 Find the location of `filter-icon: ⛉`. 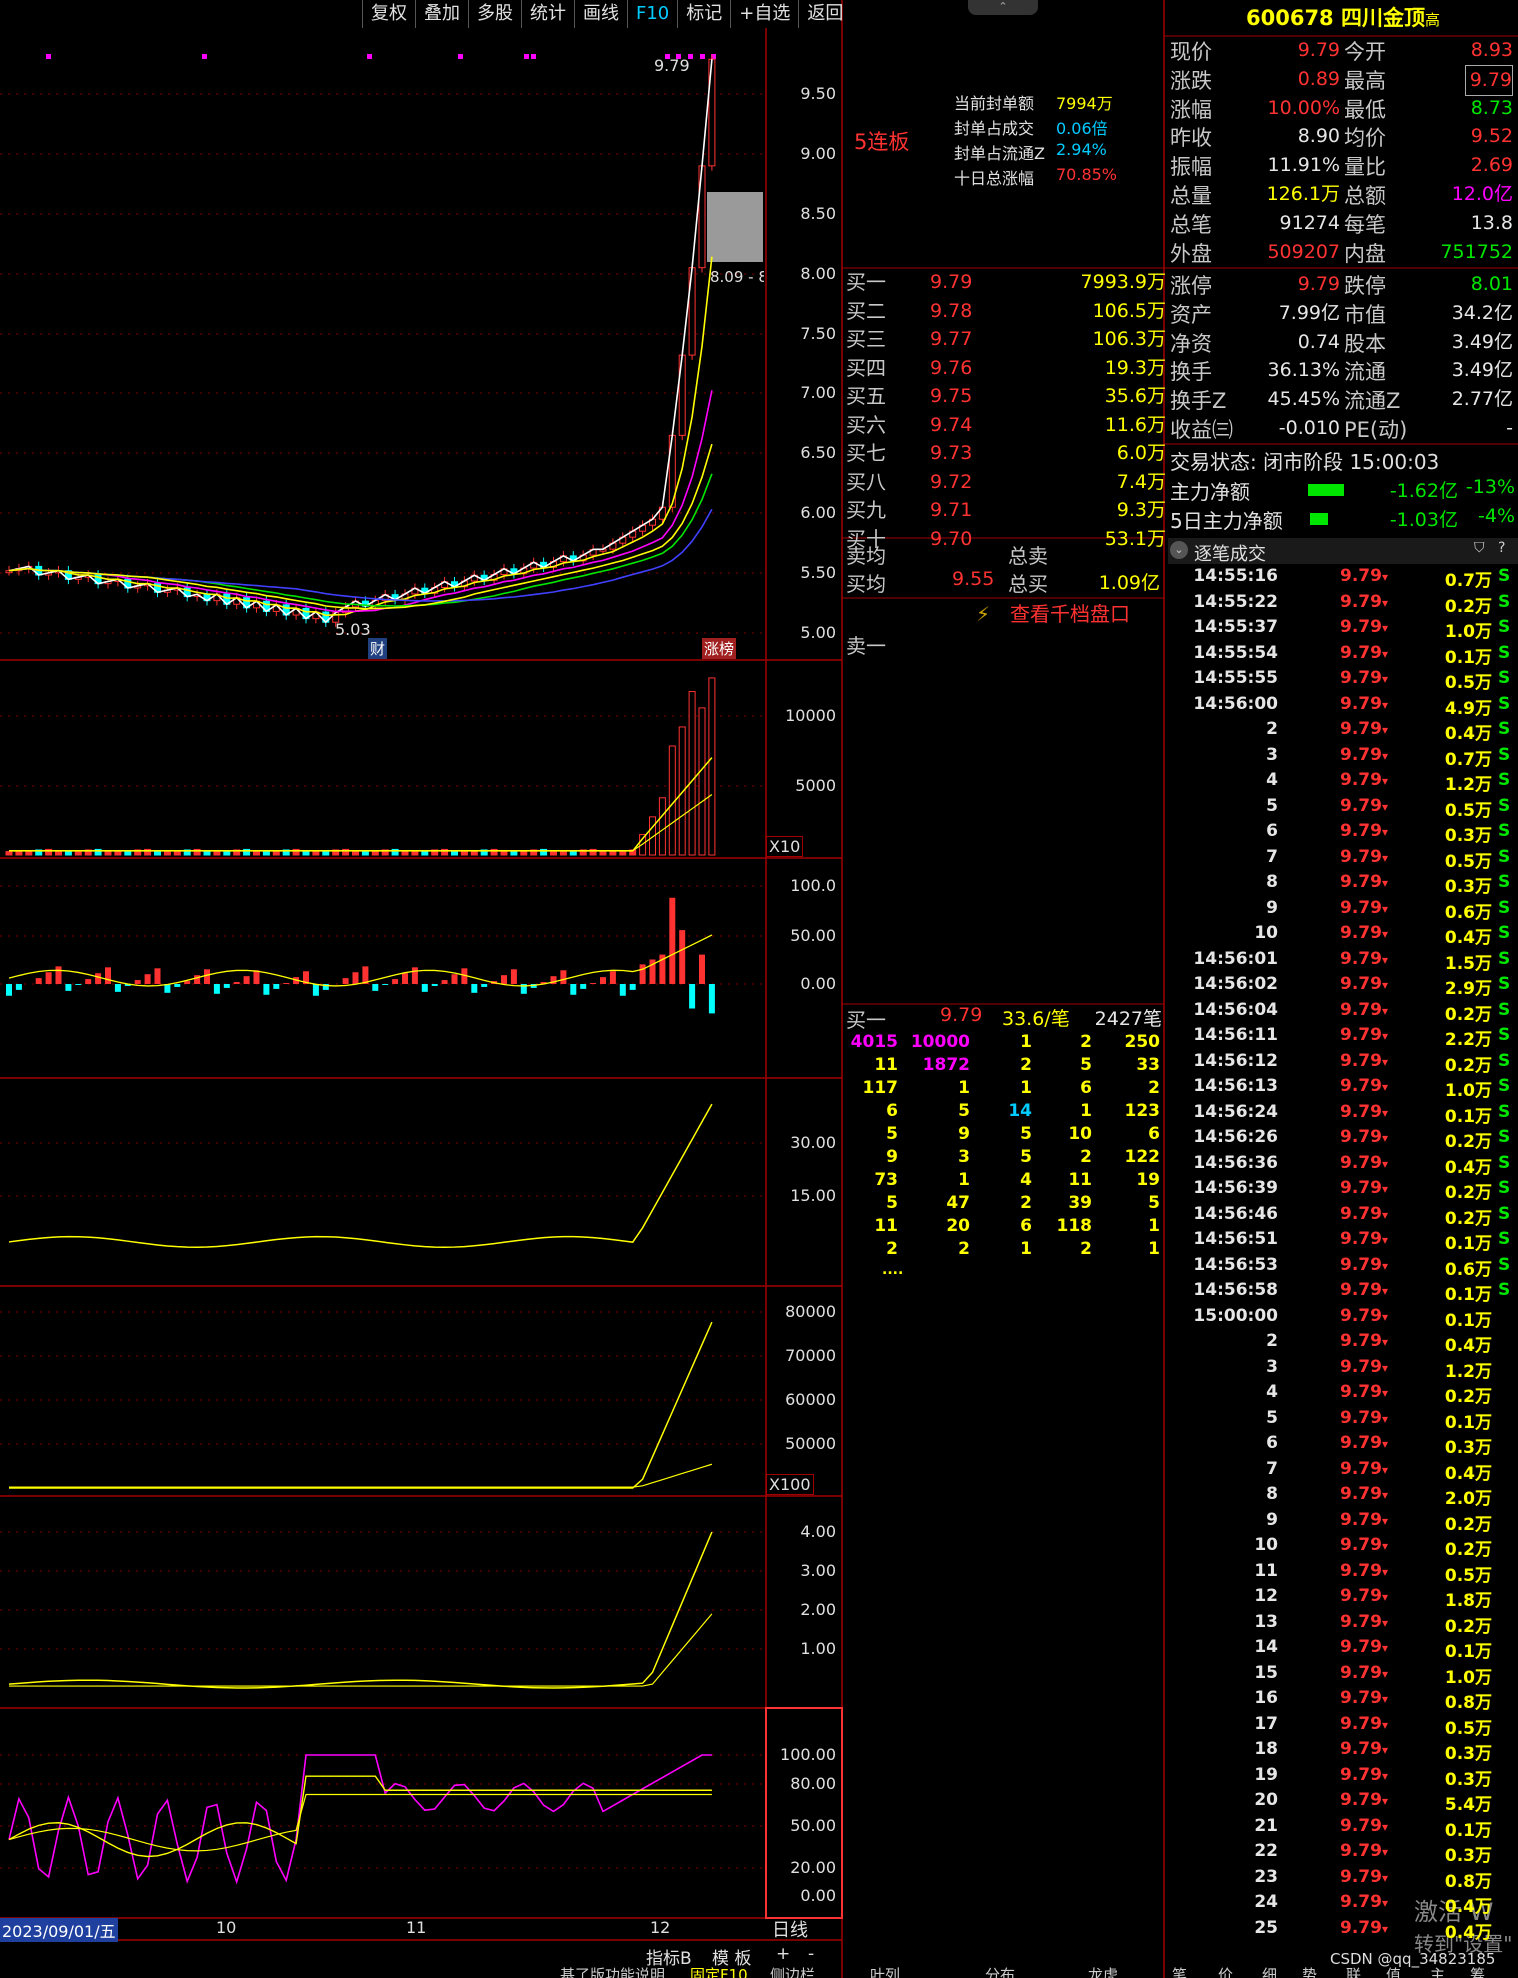

filter-icon: ⛉ is located at coordinates (1479, 548).